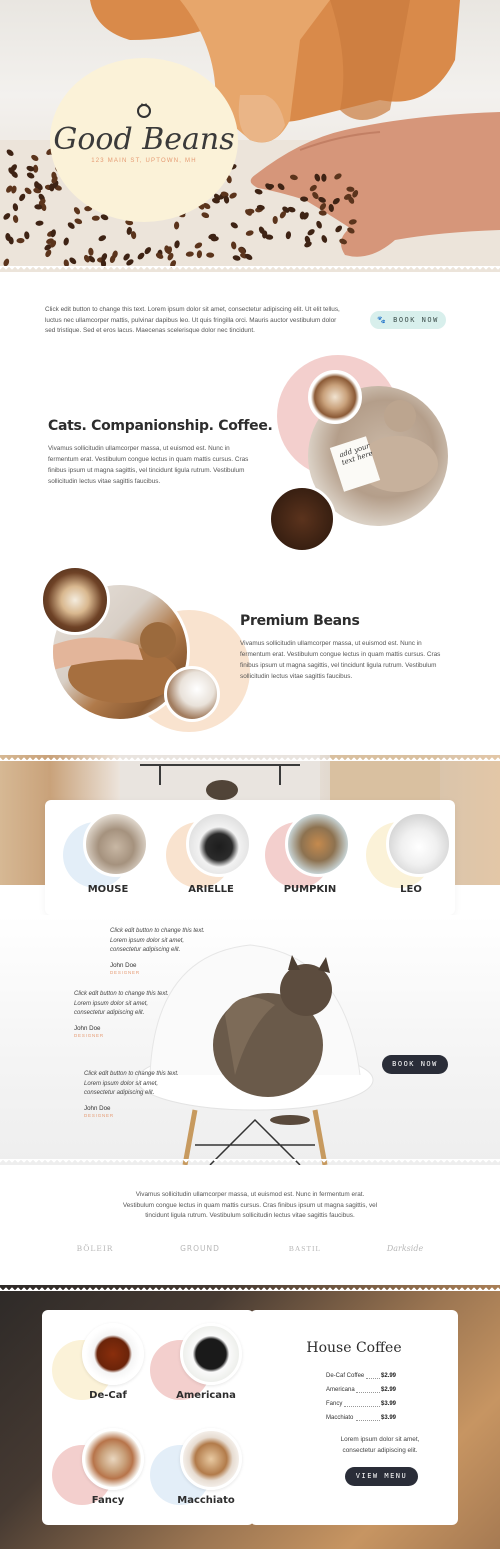 The height and width of the screenshot is (1549, 500). What do you see at coordinates (192, 694) in the screenshot?
I see `cat-paw-photo` at bounding box center [192, 694].